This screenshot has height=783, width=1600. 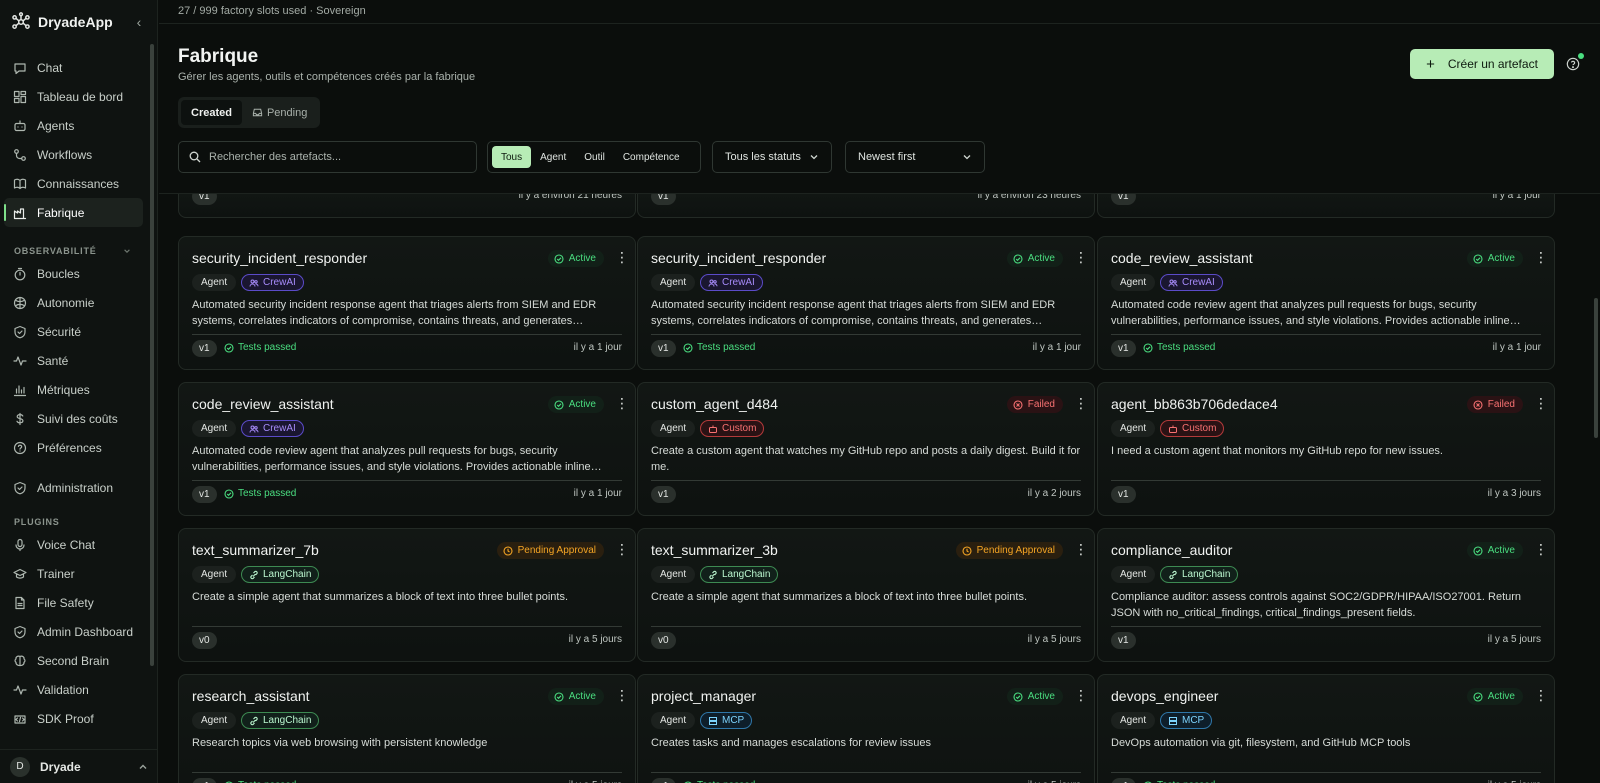 What do you see at coordinates (139, 22) in the screenshot?
I see `collapse-sidebar-button: ‹` at bounding box center [139, 22].